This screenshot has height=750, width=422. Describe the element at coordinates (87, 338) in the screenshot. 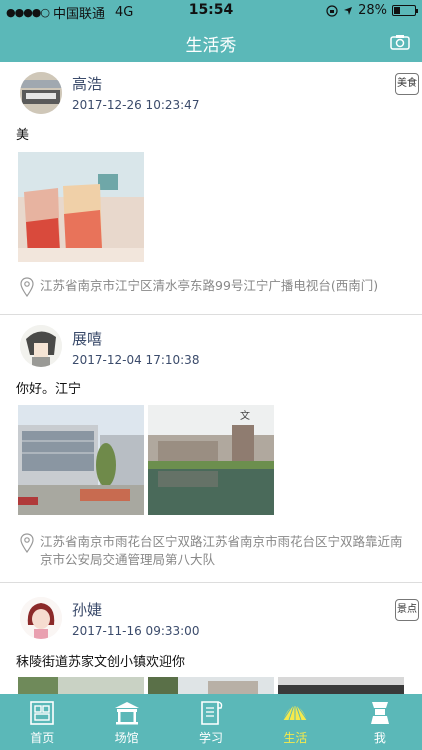

I see `post-username: 展嘻` at that location.